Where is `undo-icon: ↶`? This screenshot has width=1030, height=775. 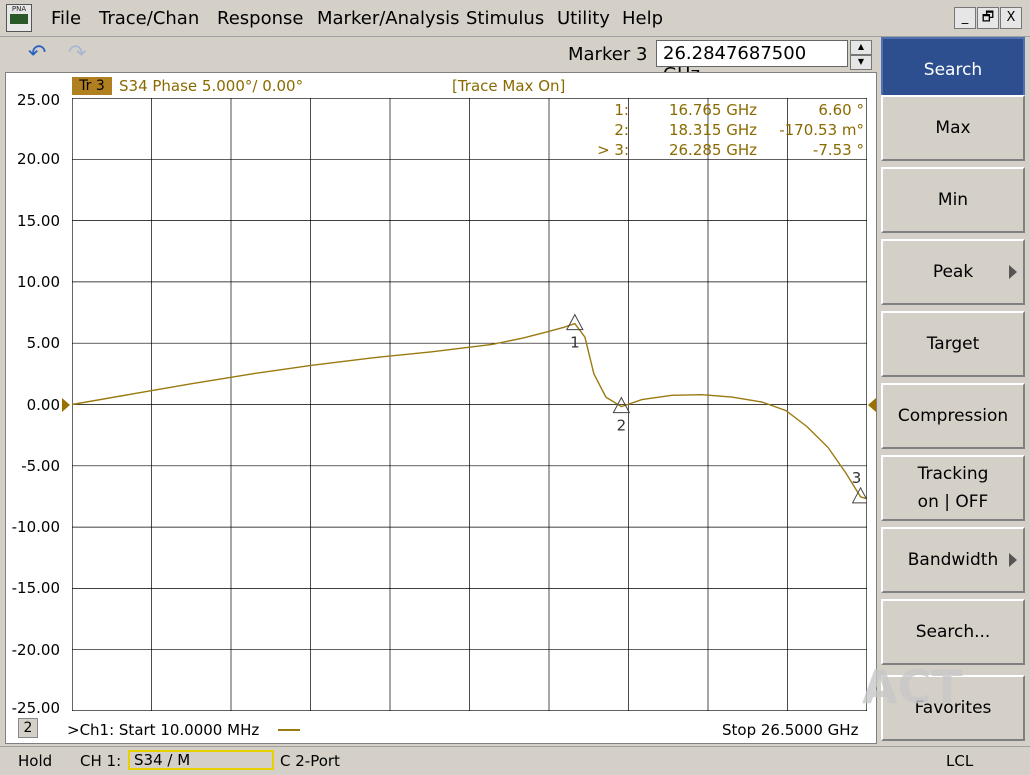
undo-icon: ↶ is located at coordinates (37, 54).